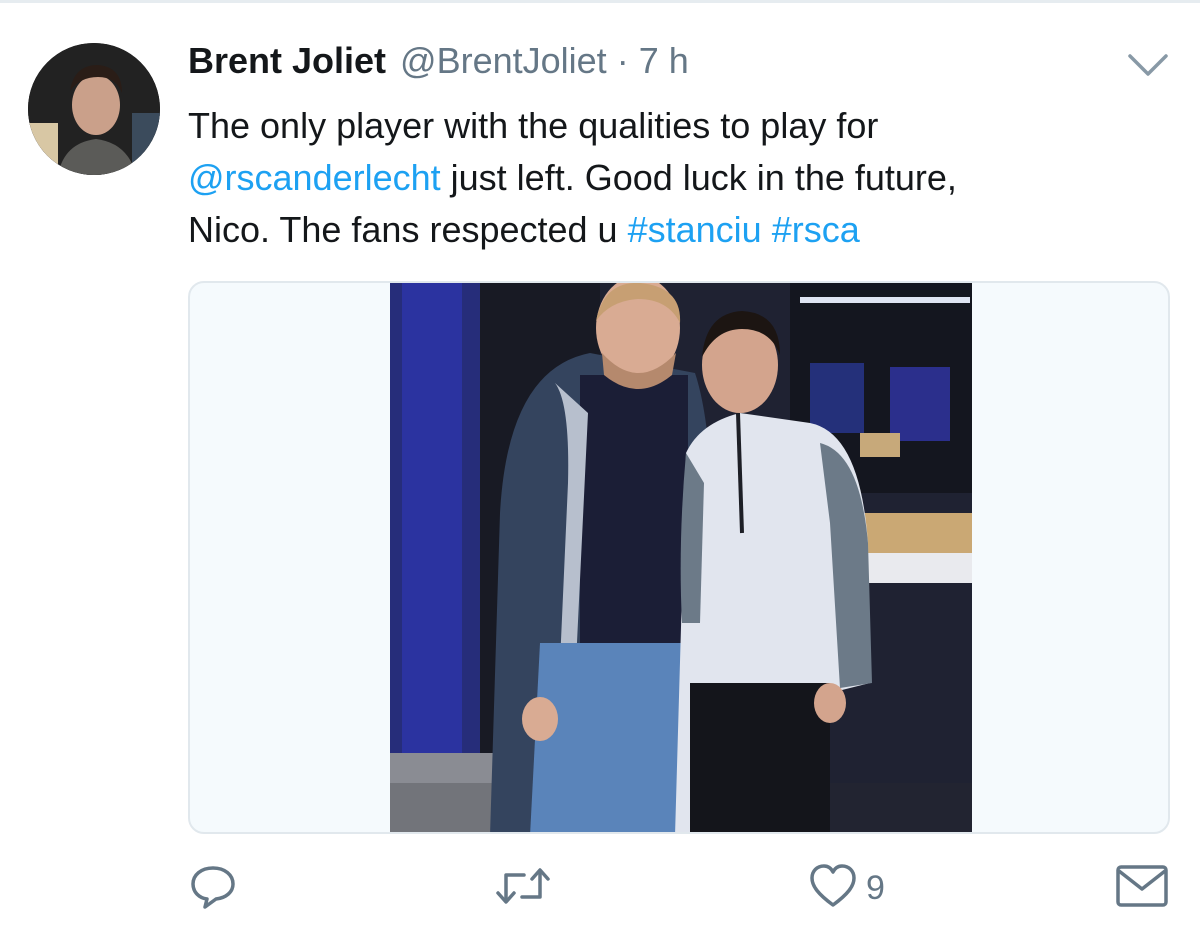 The height and width of the screenshot is (952, 1200). What do you see at coordinates (408, 229) in the screenshot?
I see `tweet-text-segment: Nico. The fans respected u` at bounding box center [408, 229].